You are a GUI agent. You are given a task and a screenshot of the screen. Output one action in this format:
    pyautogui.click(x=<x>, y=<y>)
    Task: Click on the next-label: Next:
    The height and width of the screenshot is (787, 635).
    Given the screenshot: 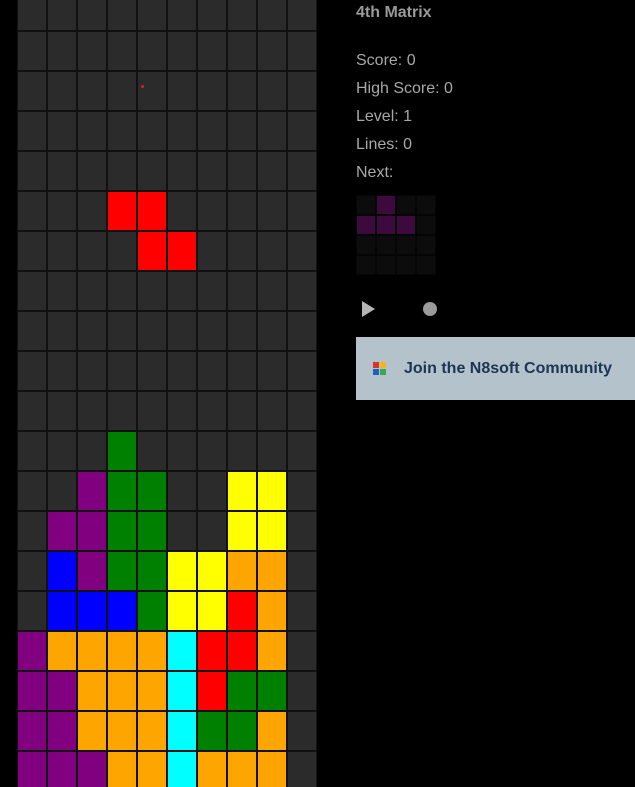 What is the action you would take?
    pyautogui.click(x=375, y=172)
    